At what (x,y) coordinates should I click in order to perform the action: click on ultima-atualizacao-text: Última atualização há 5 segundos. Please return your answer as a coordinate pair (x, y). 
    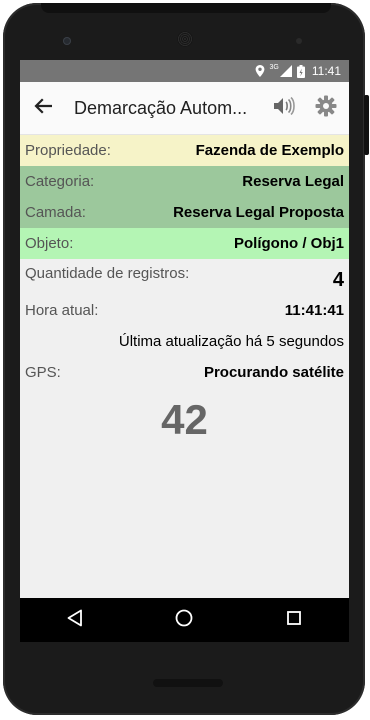
    Looking at the image, I should click on (231, 341).